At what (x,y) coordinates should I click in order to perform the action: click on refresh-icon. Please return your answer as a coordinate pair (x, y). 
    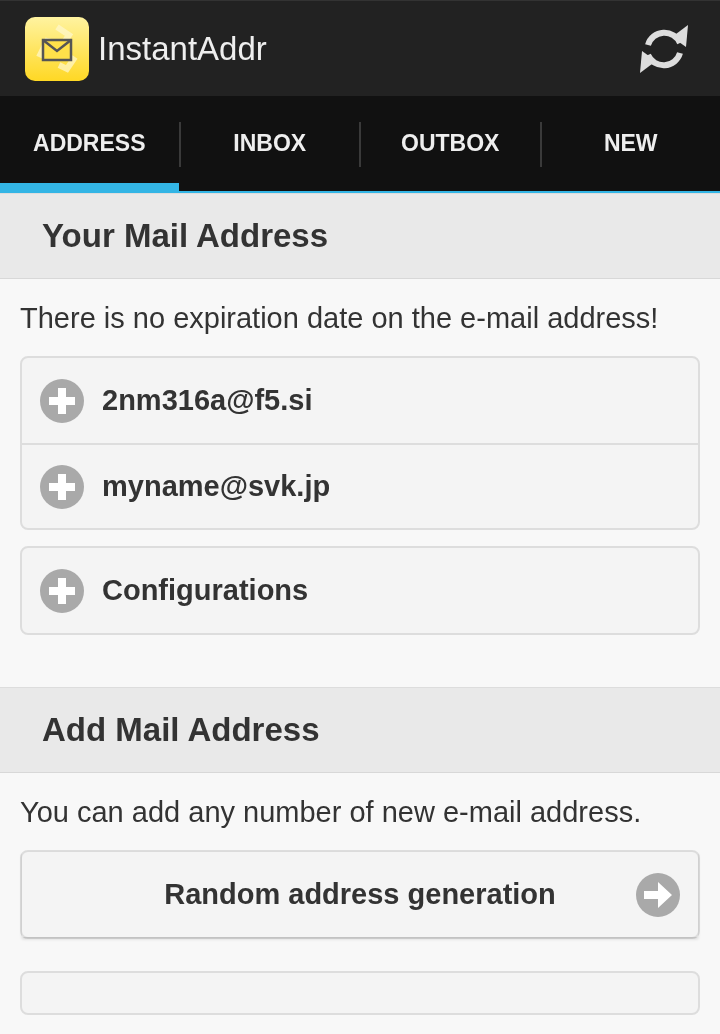
    Looking at the image, I should click on (664, 48).